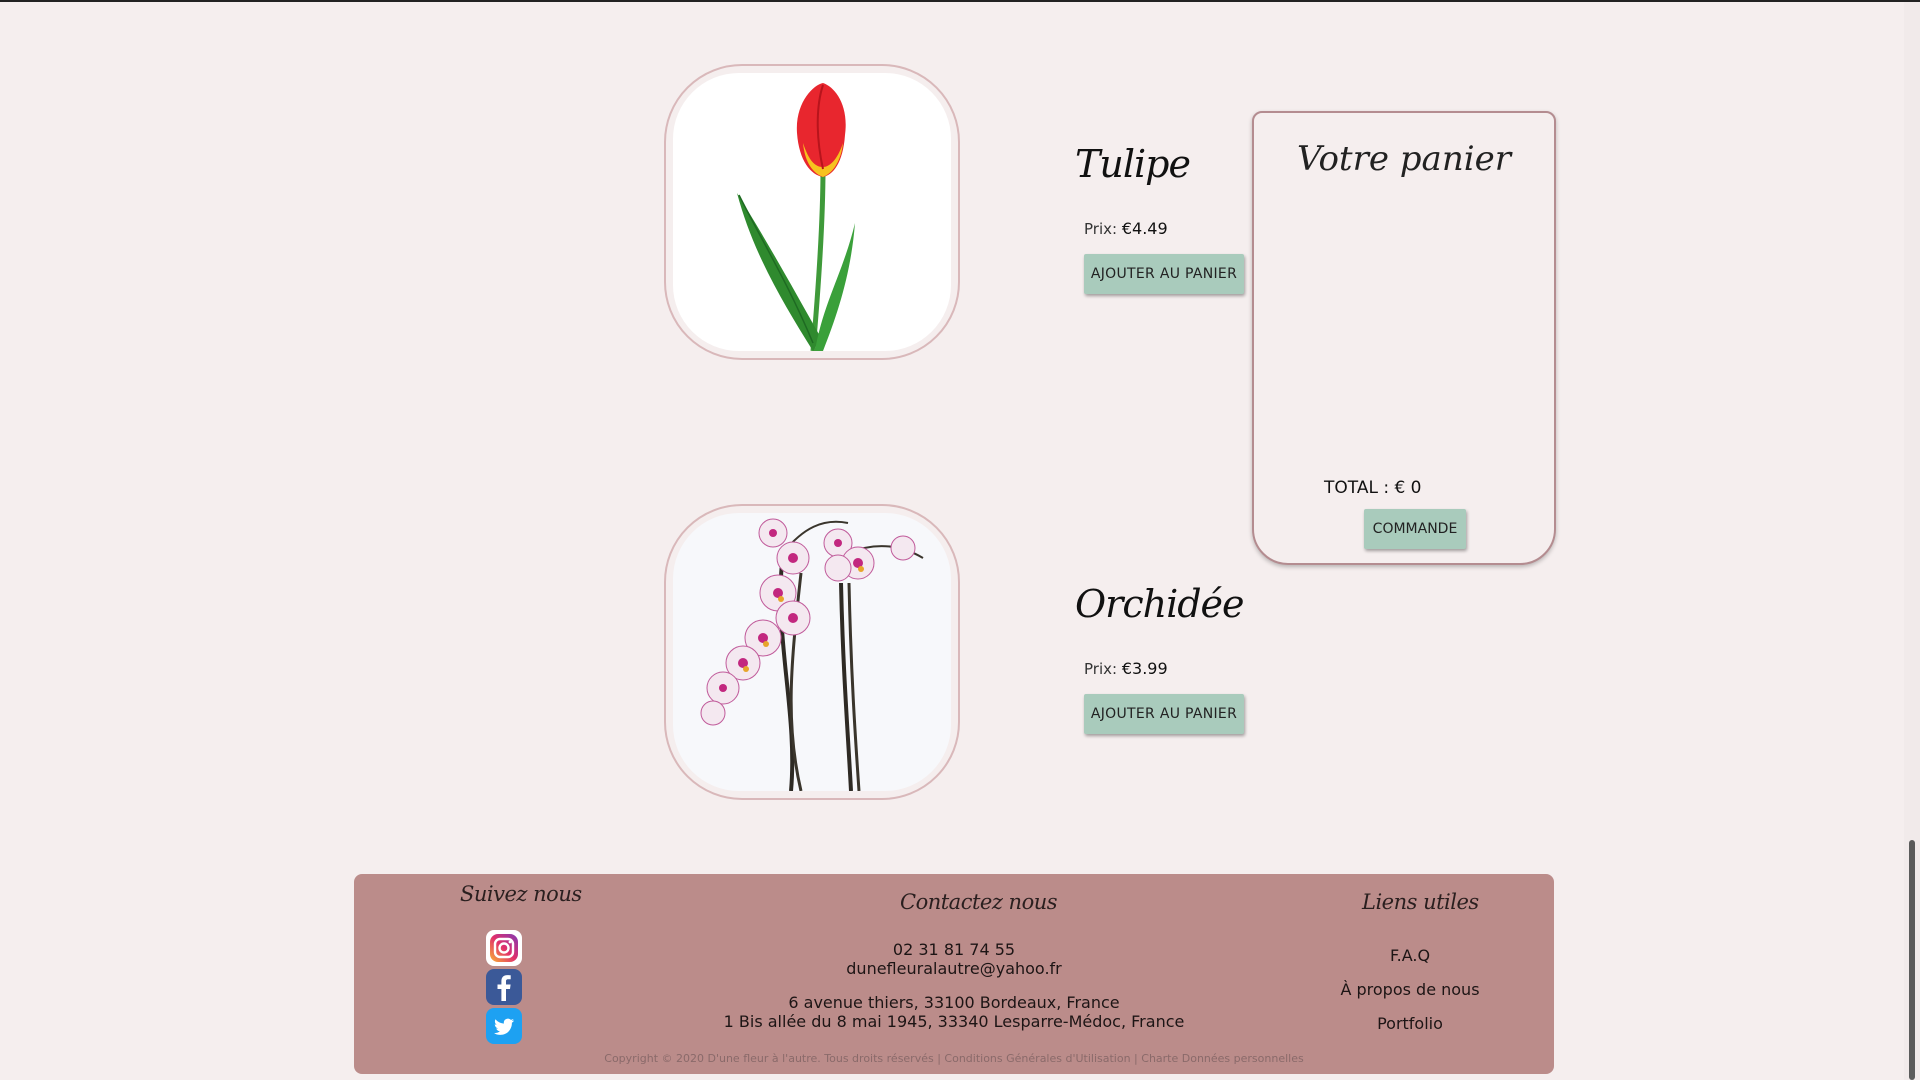  What do you see at coordinates (1373, 488) in the screenshot?
I see `cart-total: TOTAL : € 0` at bounding box center [1373, 488].